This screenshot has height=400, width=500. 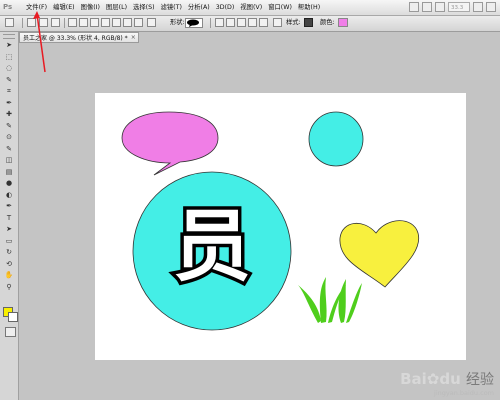 What do you see at coordinates (211, 247) in the screenshot?
I see `canvas-text: 员` at bounding box center [211, 247].